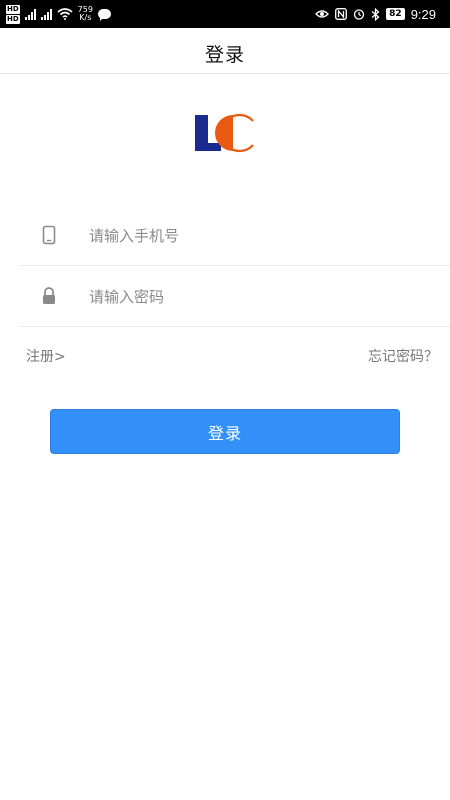  I want to click on hd-indicator: HD HD, so click(13, 14).